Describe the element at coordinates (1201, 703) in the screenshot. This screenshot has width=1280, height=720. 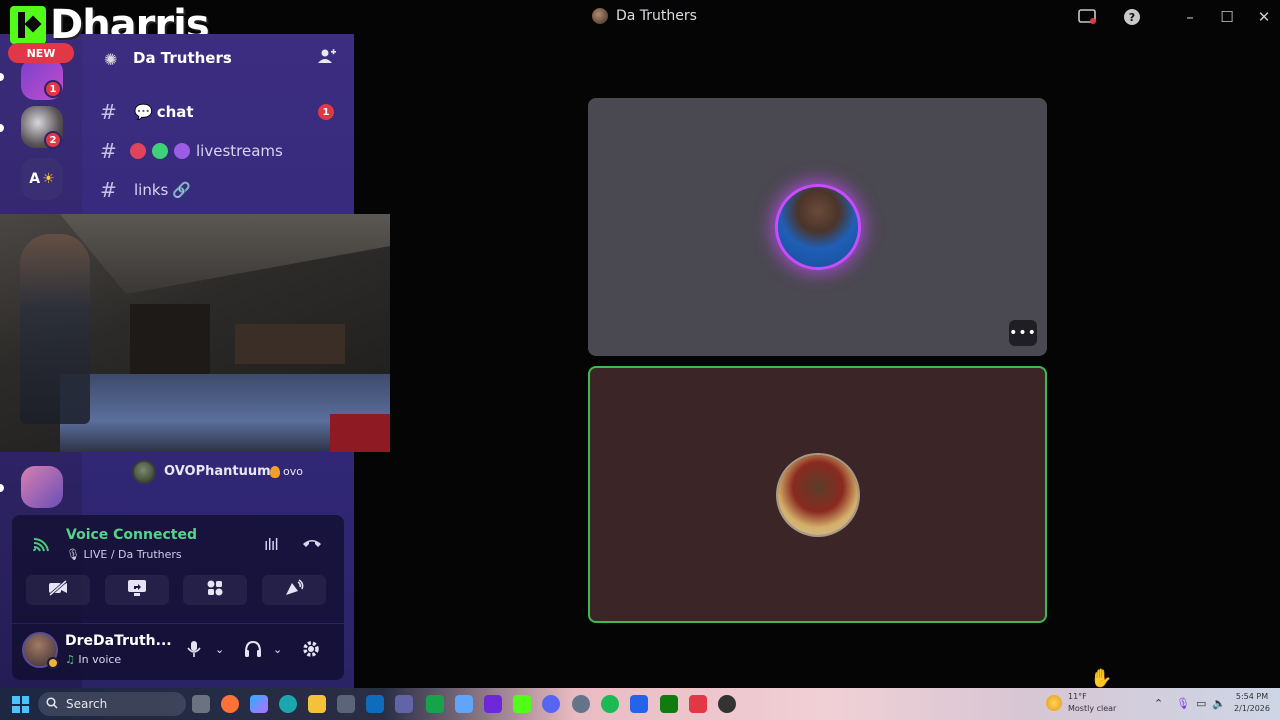
I see `network-icon: ▭` at that location.